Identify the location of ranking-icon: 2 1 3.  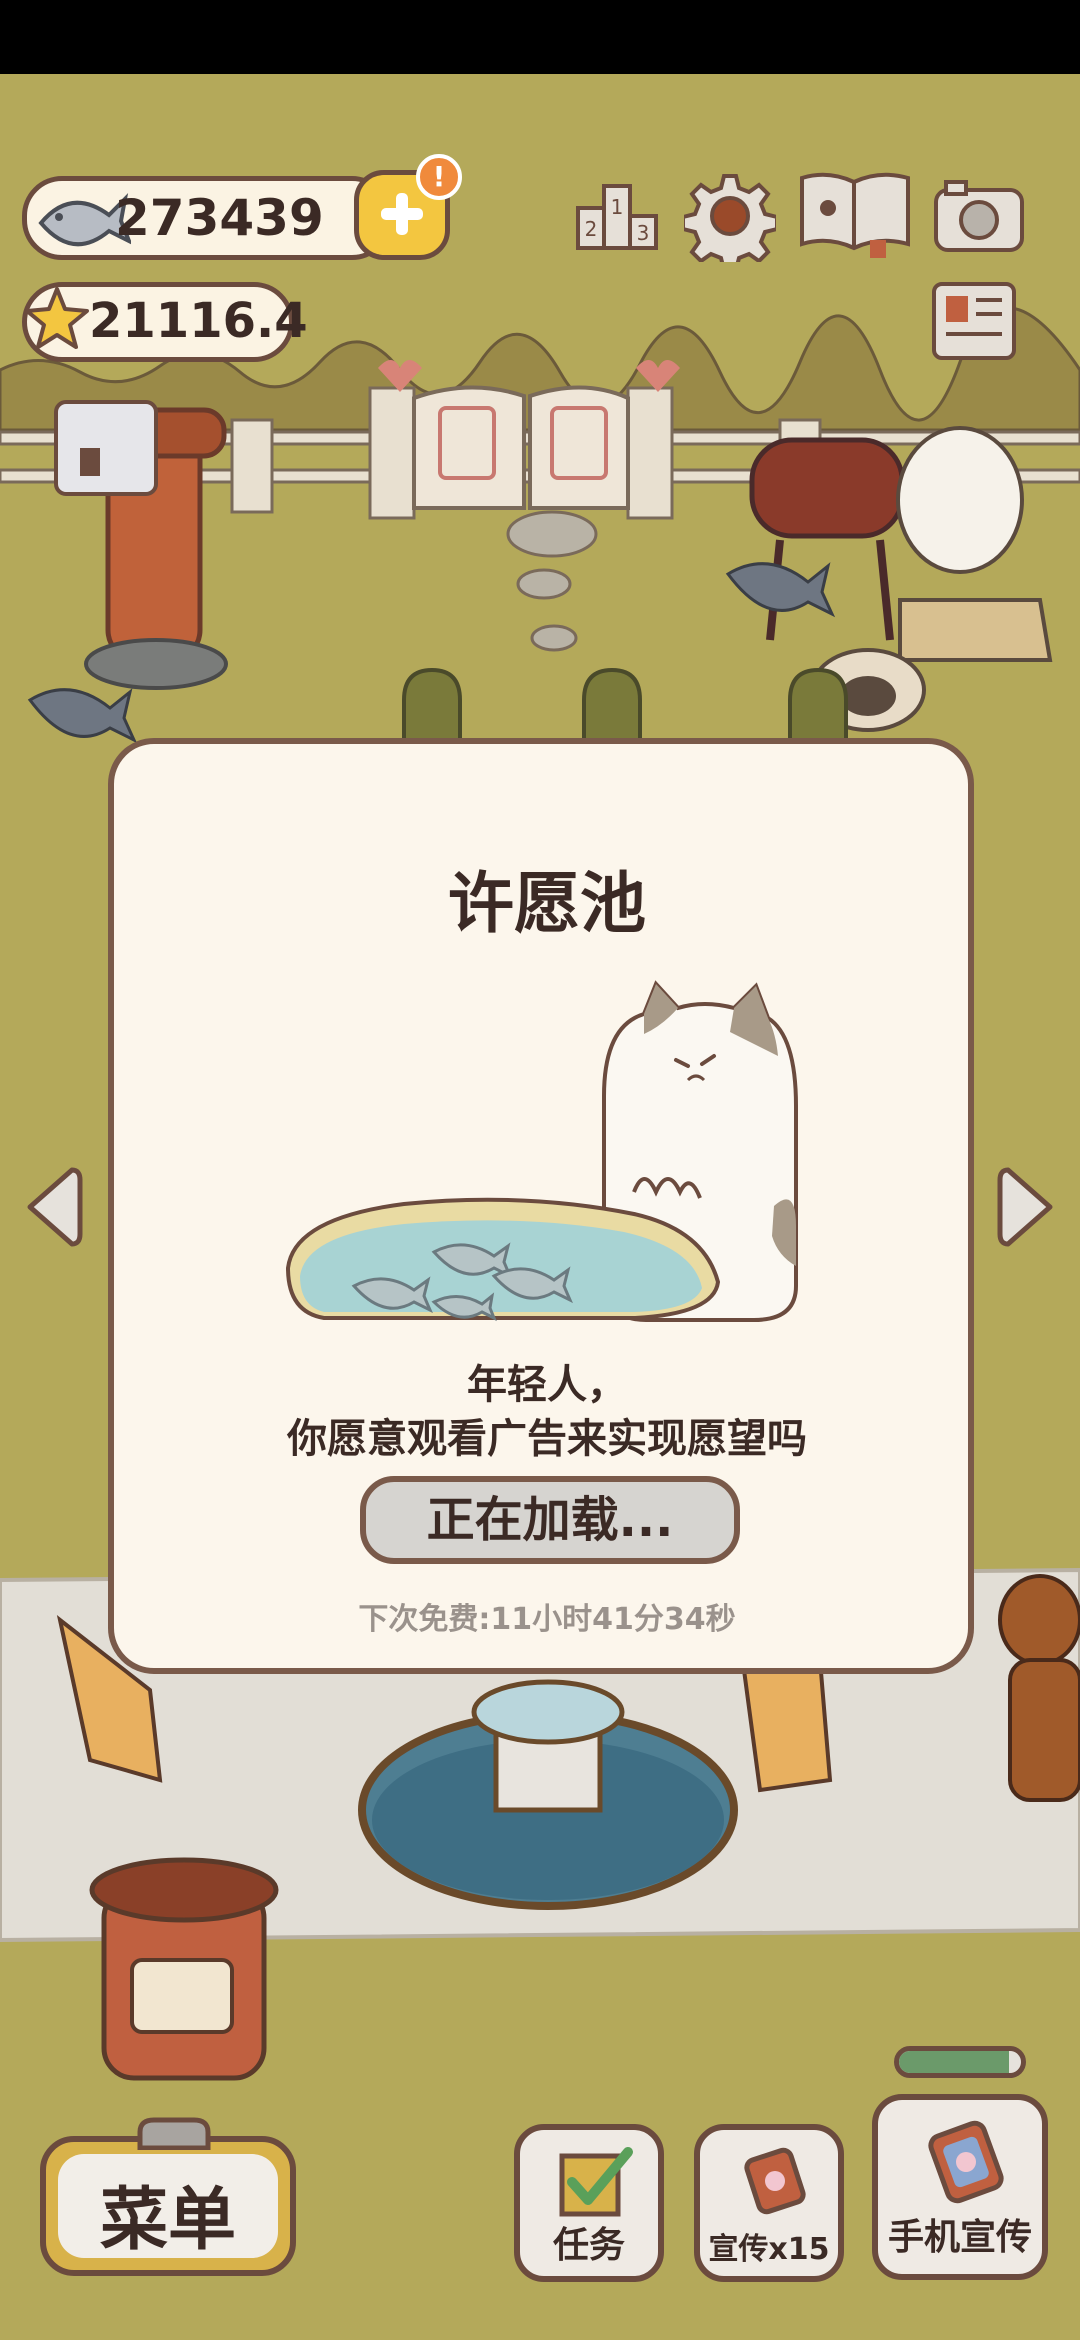
(617, 215).